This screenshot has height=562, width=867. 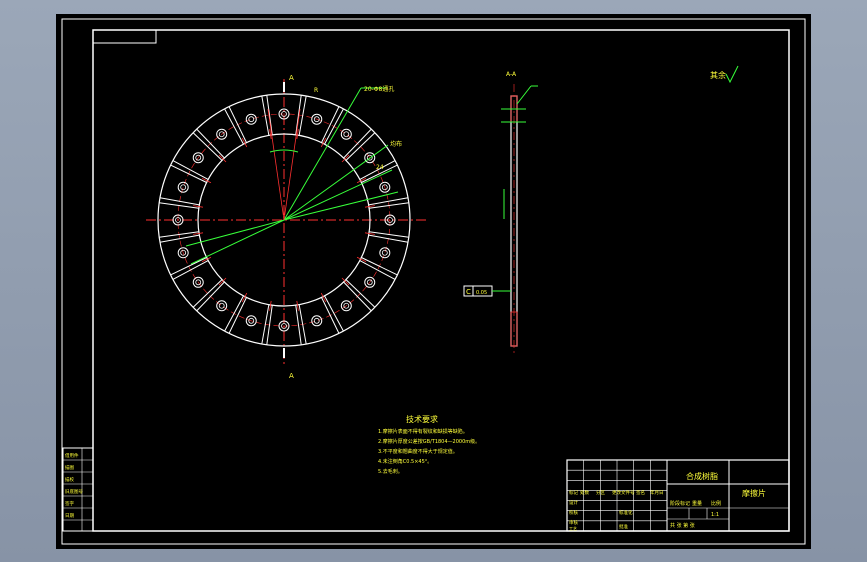 I want to click on col-label-4: 年月日, so click(x=657, y=492).